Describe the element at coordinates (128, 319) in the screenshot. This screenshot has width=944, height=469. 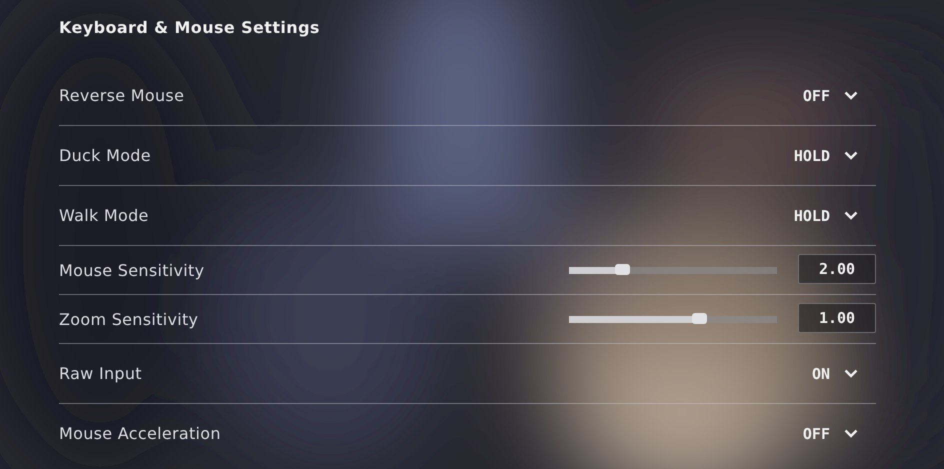
I see `setting-label: Zoom Sensitivity` at that location.